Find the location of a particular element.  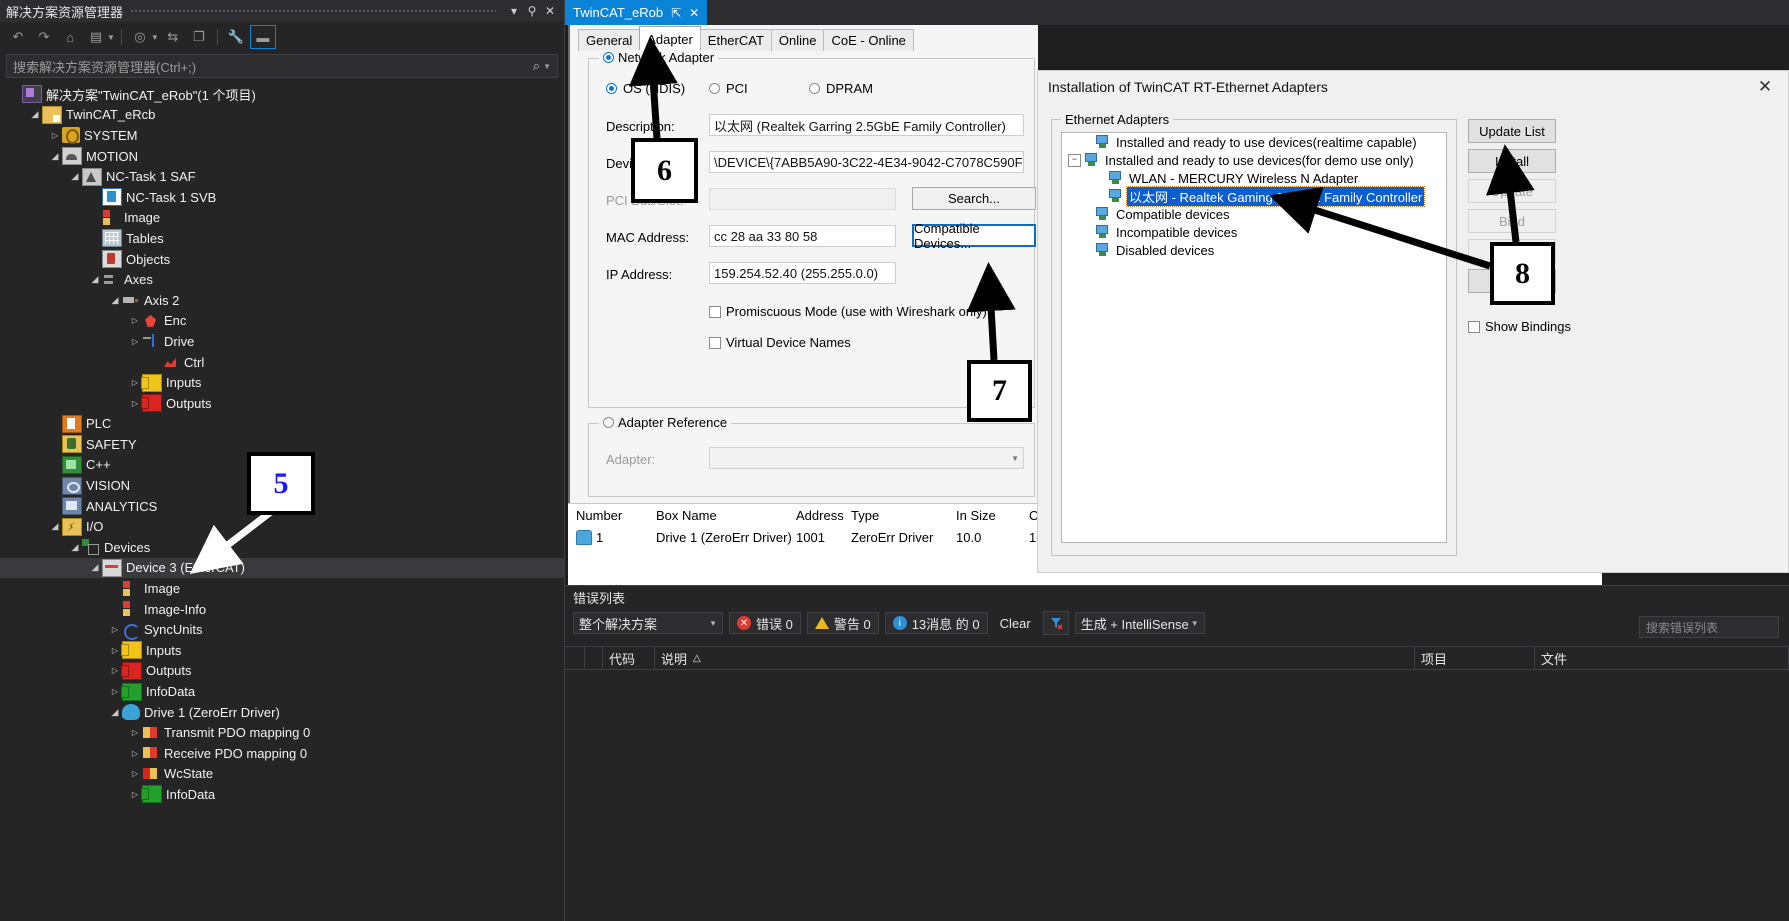

clear-button: Clear is located at coordinates (1015, 623).